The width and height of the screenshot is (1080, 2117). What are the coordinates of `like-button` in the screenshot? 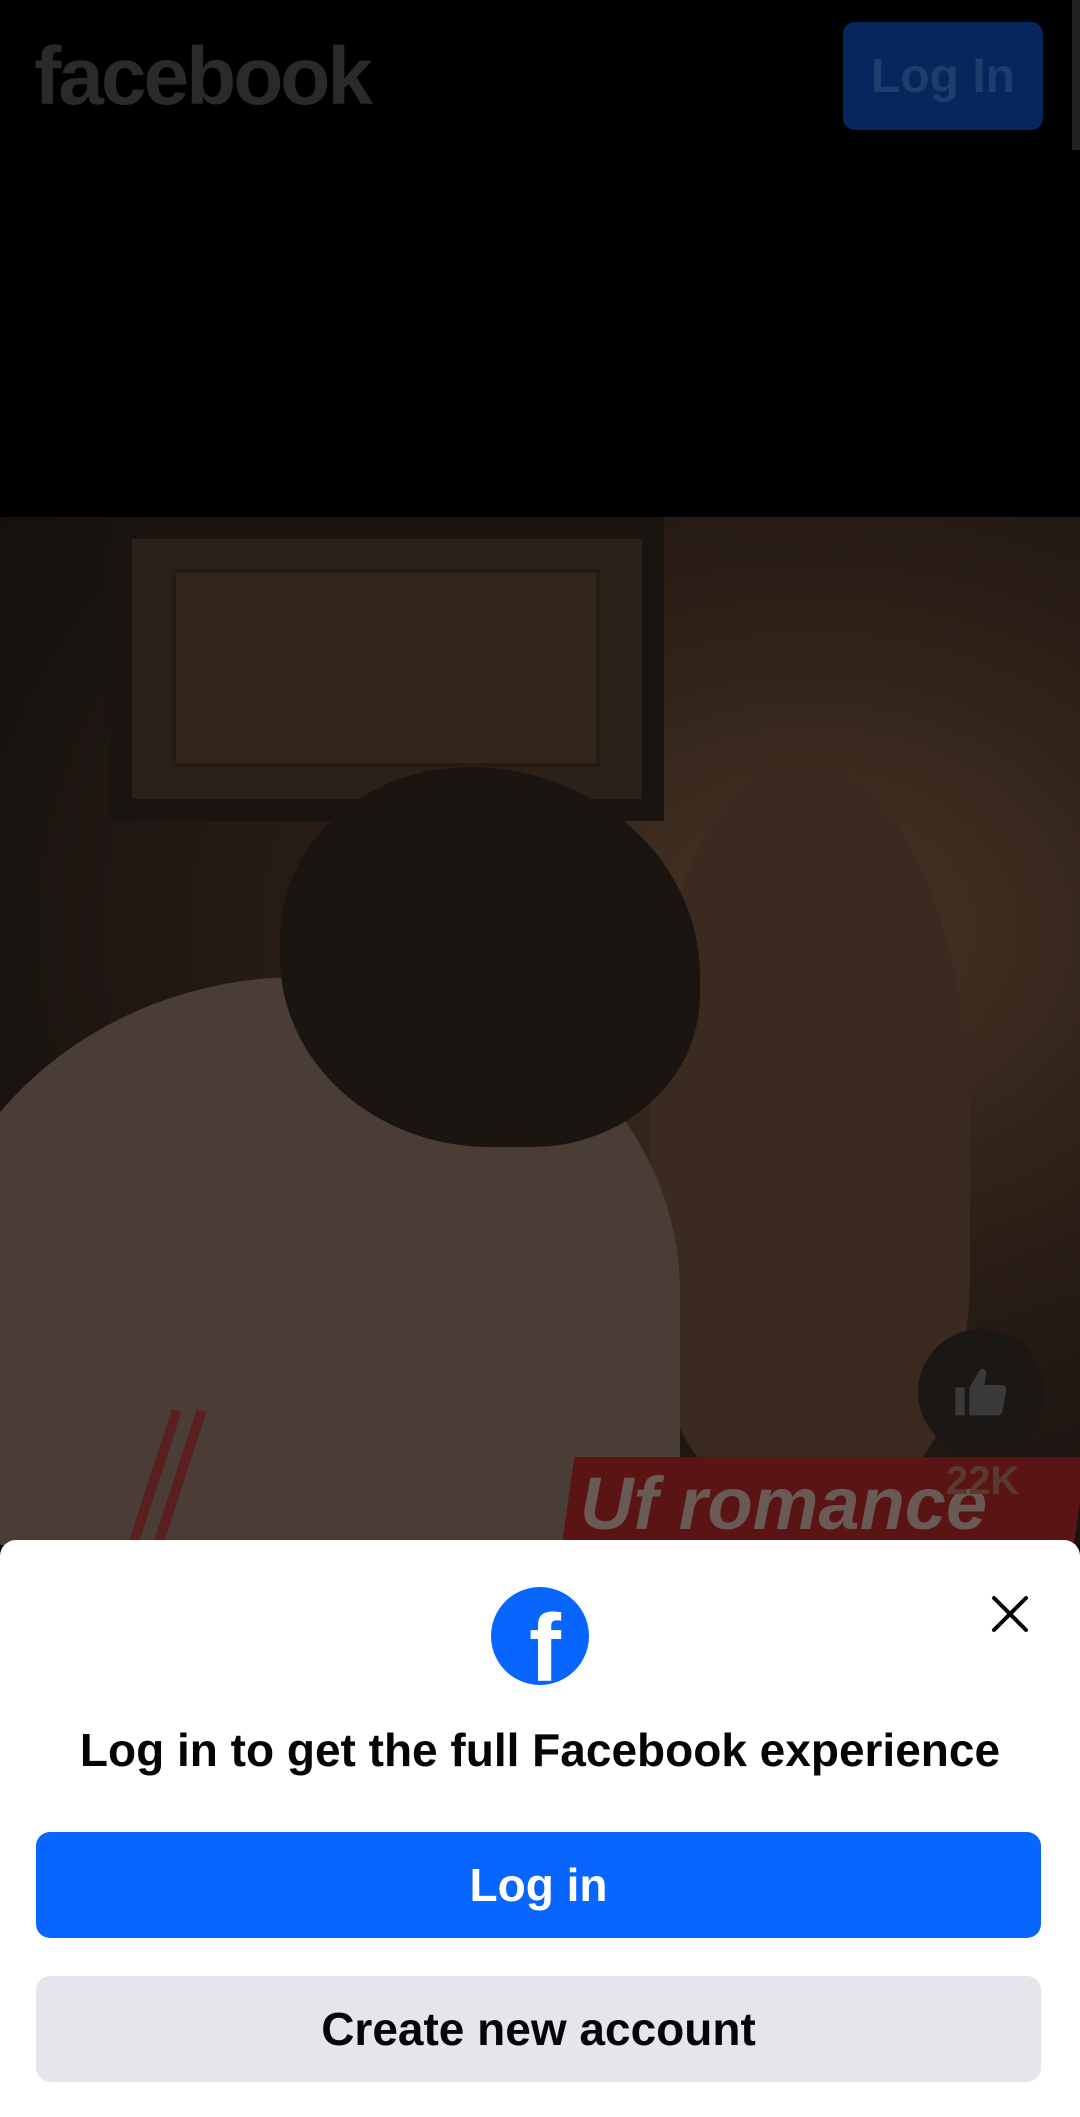 It's located at (981, 1392).